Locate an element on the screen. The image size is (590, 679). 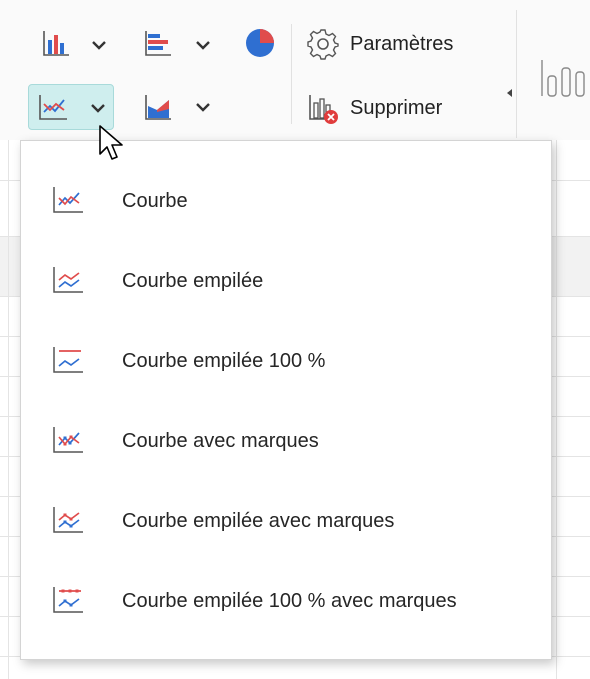
menu-item-stacked-100-line-with-markers: Courbe empilée 100 % avec marques is located at coordinates (286, 601).